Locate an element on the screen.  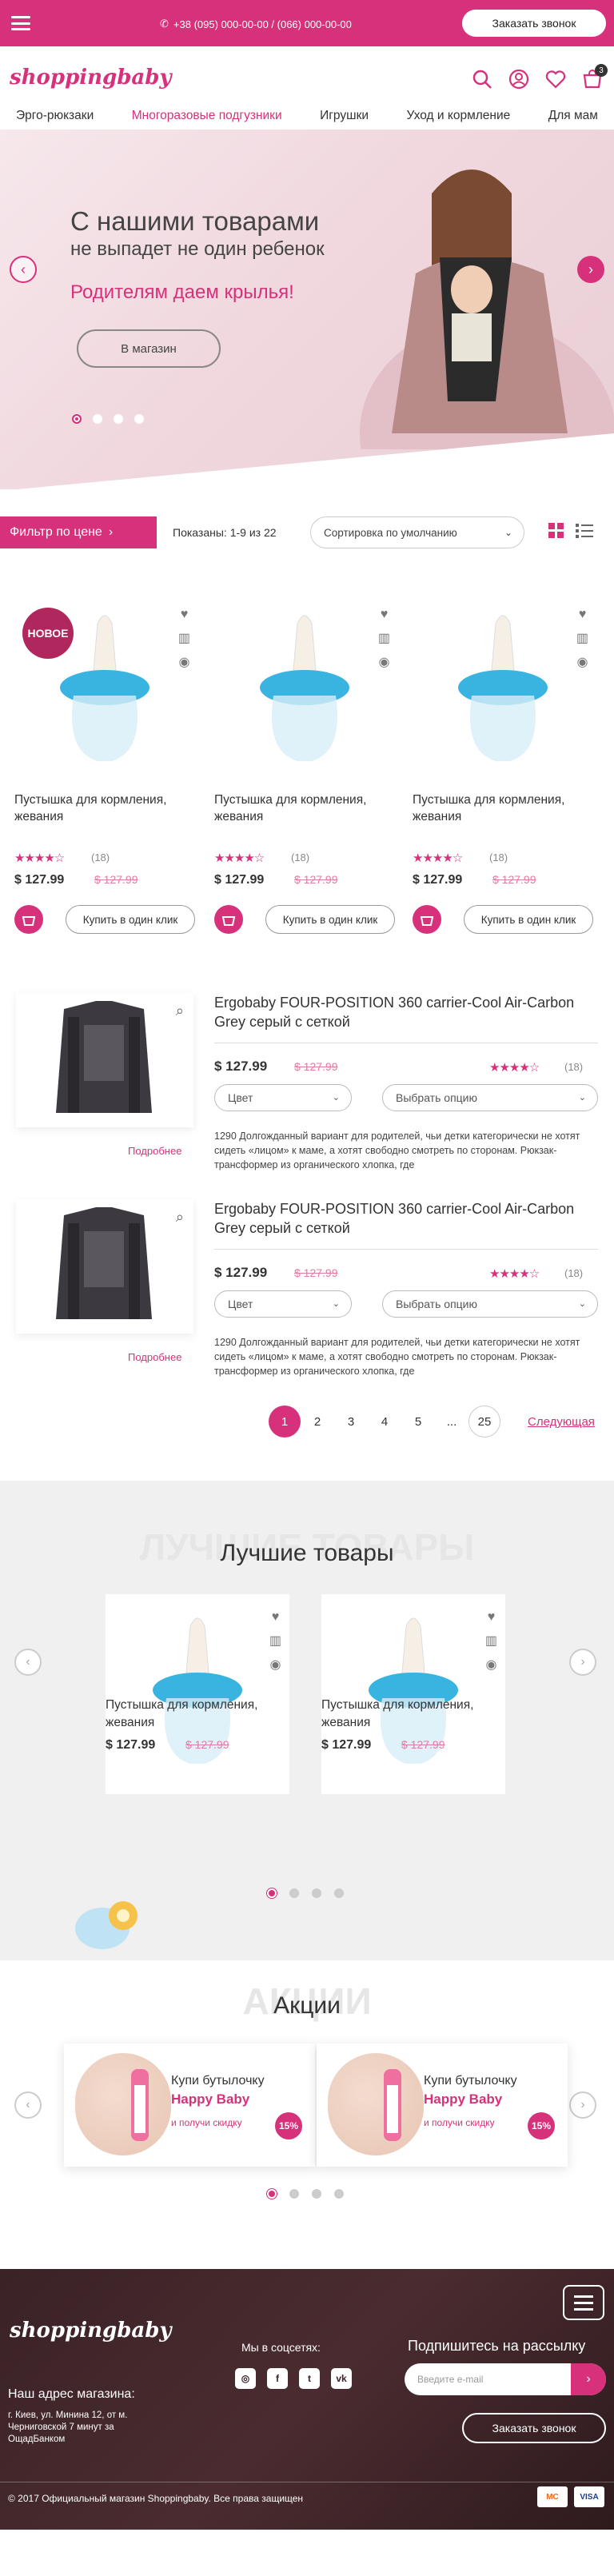
page-link: 4 is located at coordinates (384, 1422).